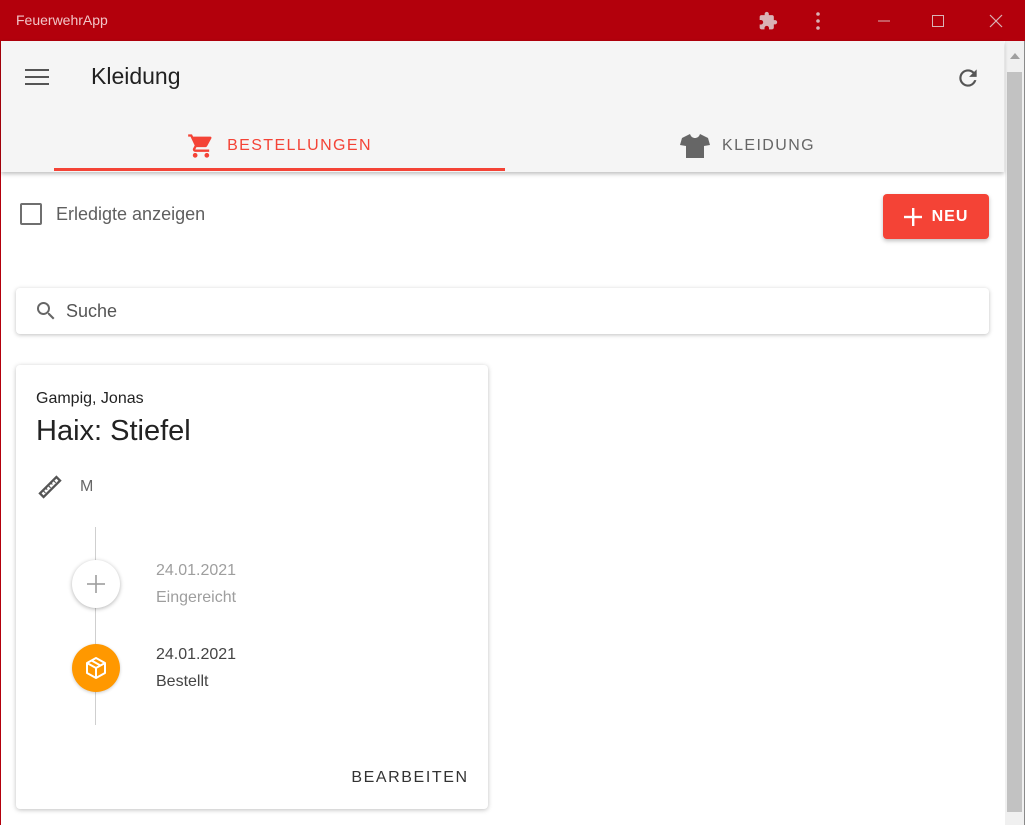  Describe the element at coordinates (131, 213) in the screenshot. I see `show-completed-label: Erledigte anzeigen` at that location.